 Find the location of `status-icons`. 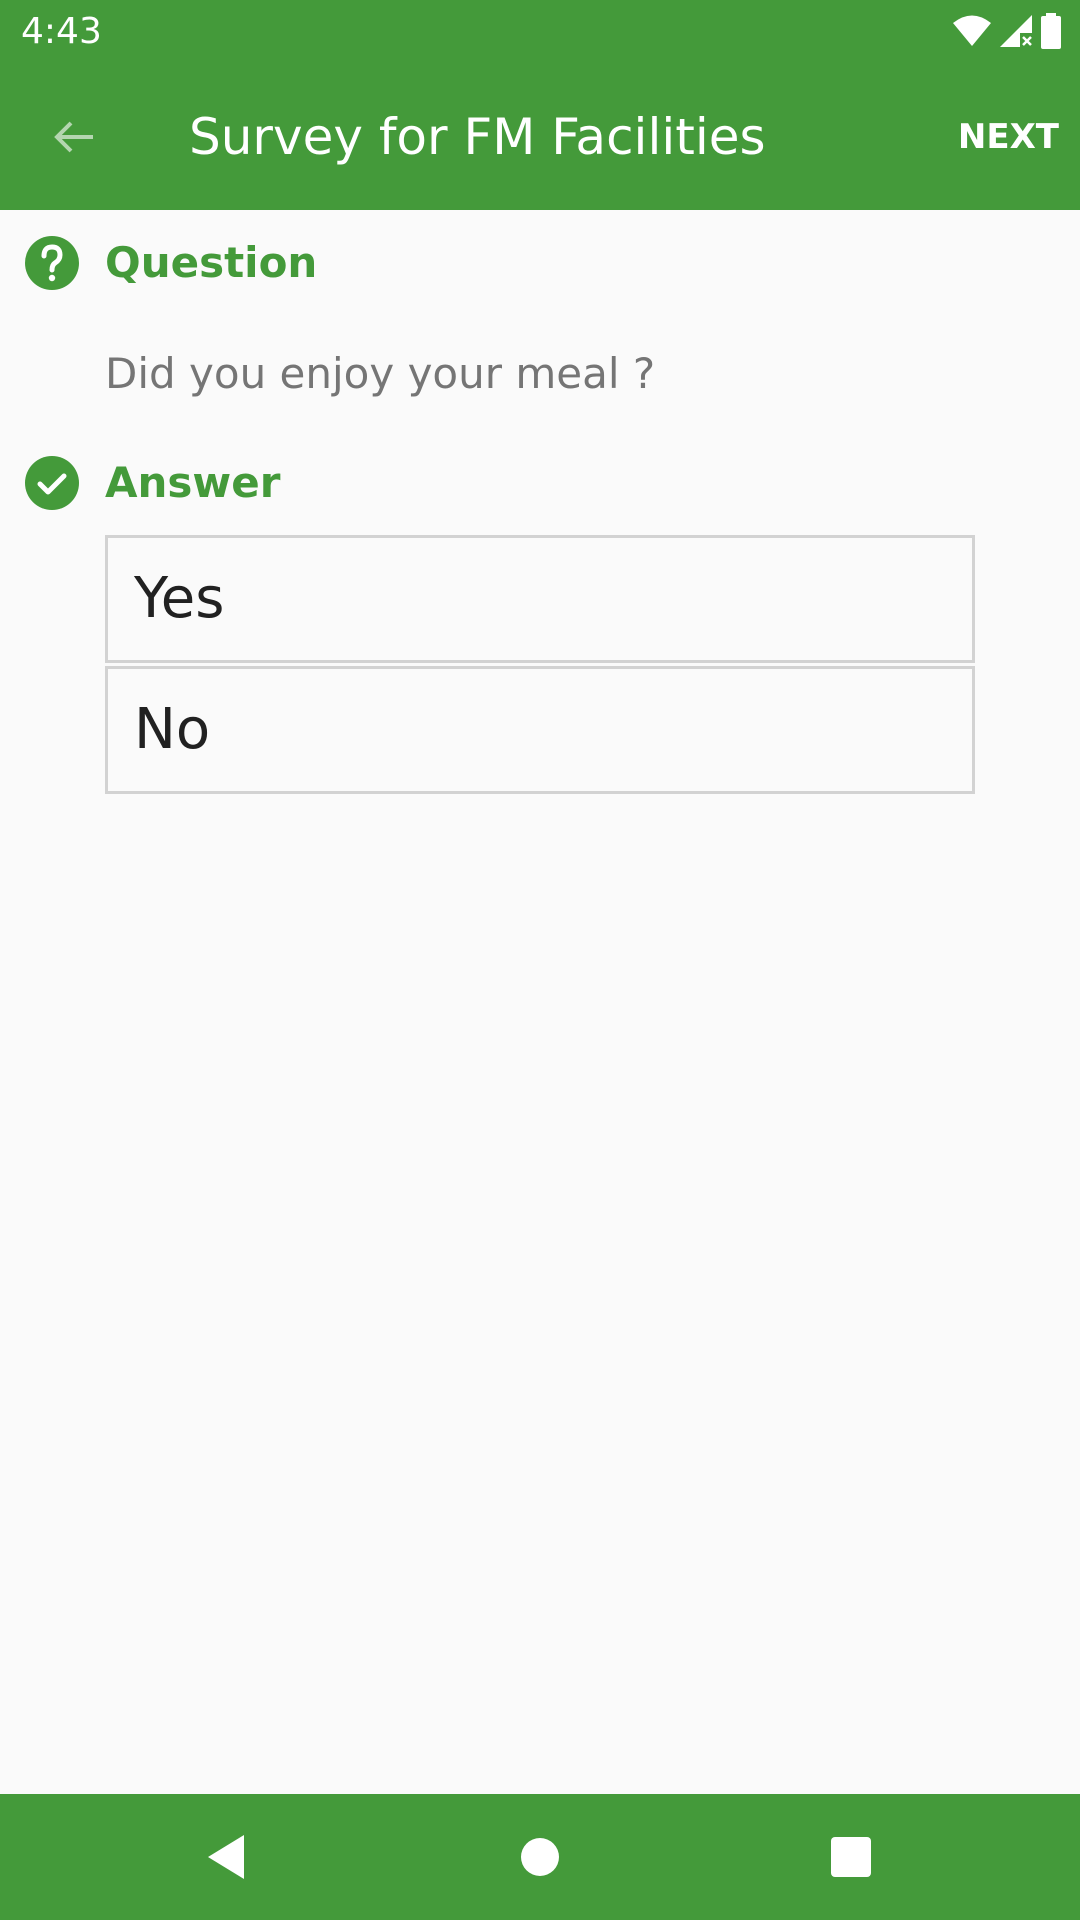

status-icons is located at coordinates (1007, 31).